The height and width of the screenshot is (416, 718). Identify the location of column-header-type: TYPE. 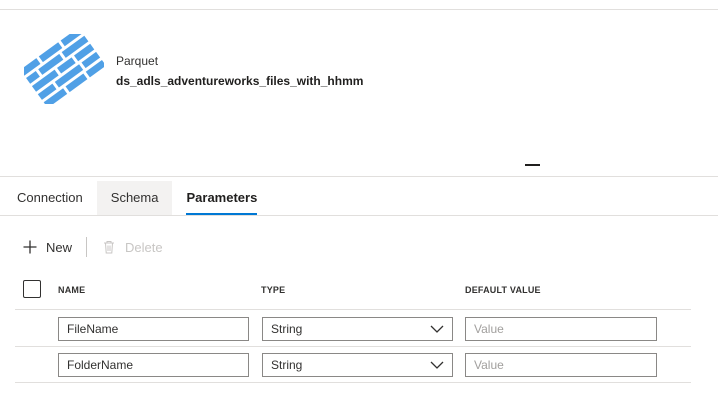
(273, 290).